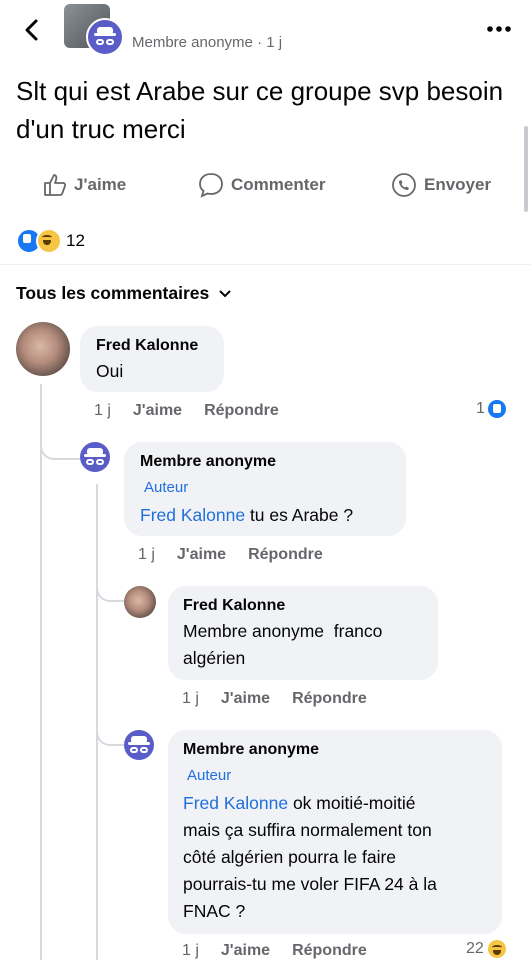 This screenshot has width=531, height=960. What do you see at coordinates (486, 949) in the screenshot?
I see `comment-reactions: 22` at bounding box center [486, 949].